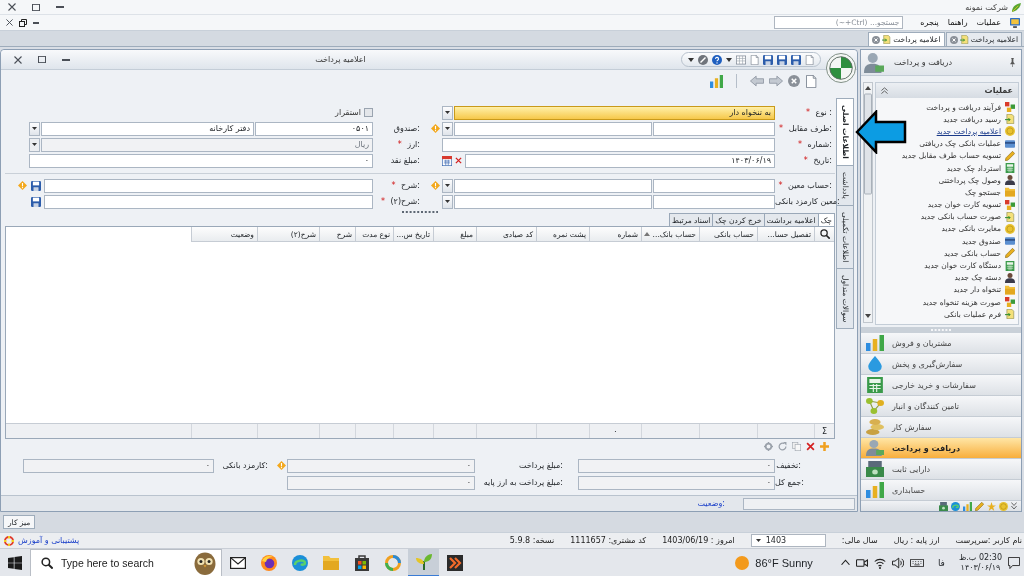  Describe the element at coordinates (1012, 62) in the screenshot. I see `pin-icon` at that location.